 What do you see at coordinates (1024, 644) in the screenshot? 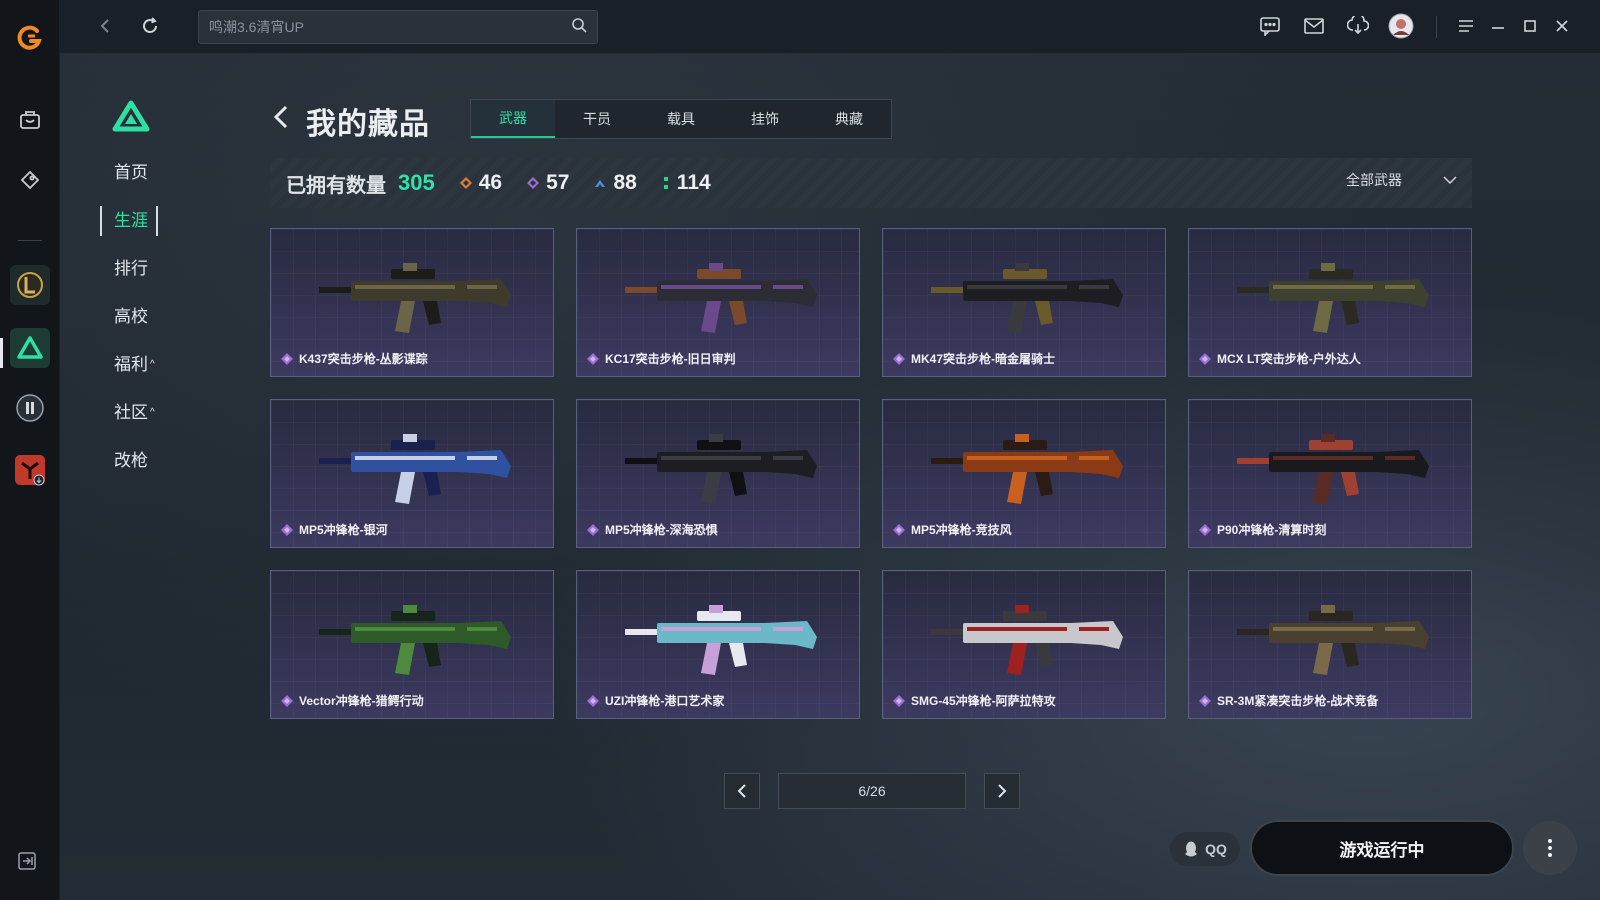
I see `weapon-skin-card: SMG-45冲锋枪-阿萨拉特攻` at bounding box center [1024, 644].